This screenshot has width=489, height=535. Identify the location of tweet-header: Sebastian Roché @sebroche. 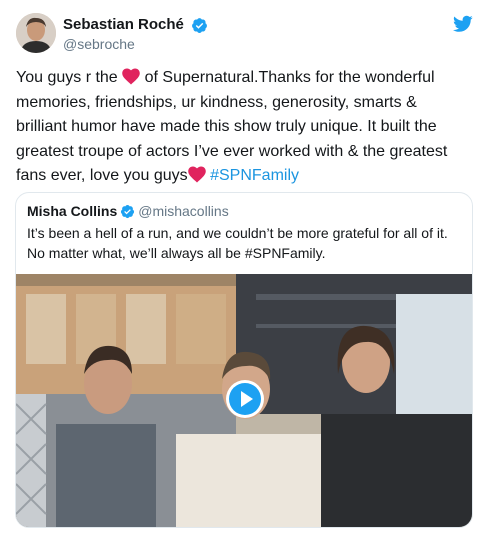
(244, 35).